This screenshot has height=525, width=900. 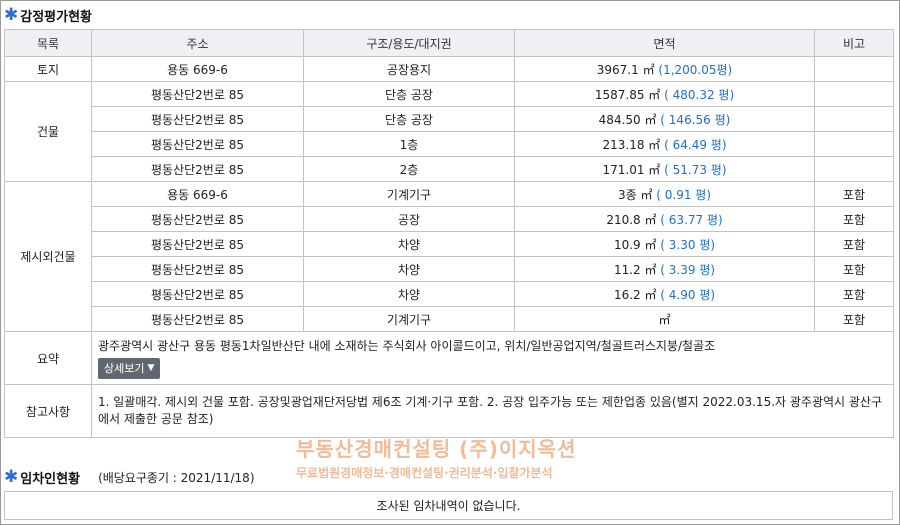 I want to click on table-row: 평동산단2번로 85 1층 213.18 ㎡ ( 64.49 평), so click(x=449, y=144).